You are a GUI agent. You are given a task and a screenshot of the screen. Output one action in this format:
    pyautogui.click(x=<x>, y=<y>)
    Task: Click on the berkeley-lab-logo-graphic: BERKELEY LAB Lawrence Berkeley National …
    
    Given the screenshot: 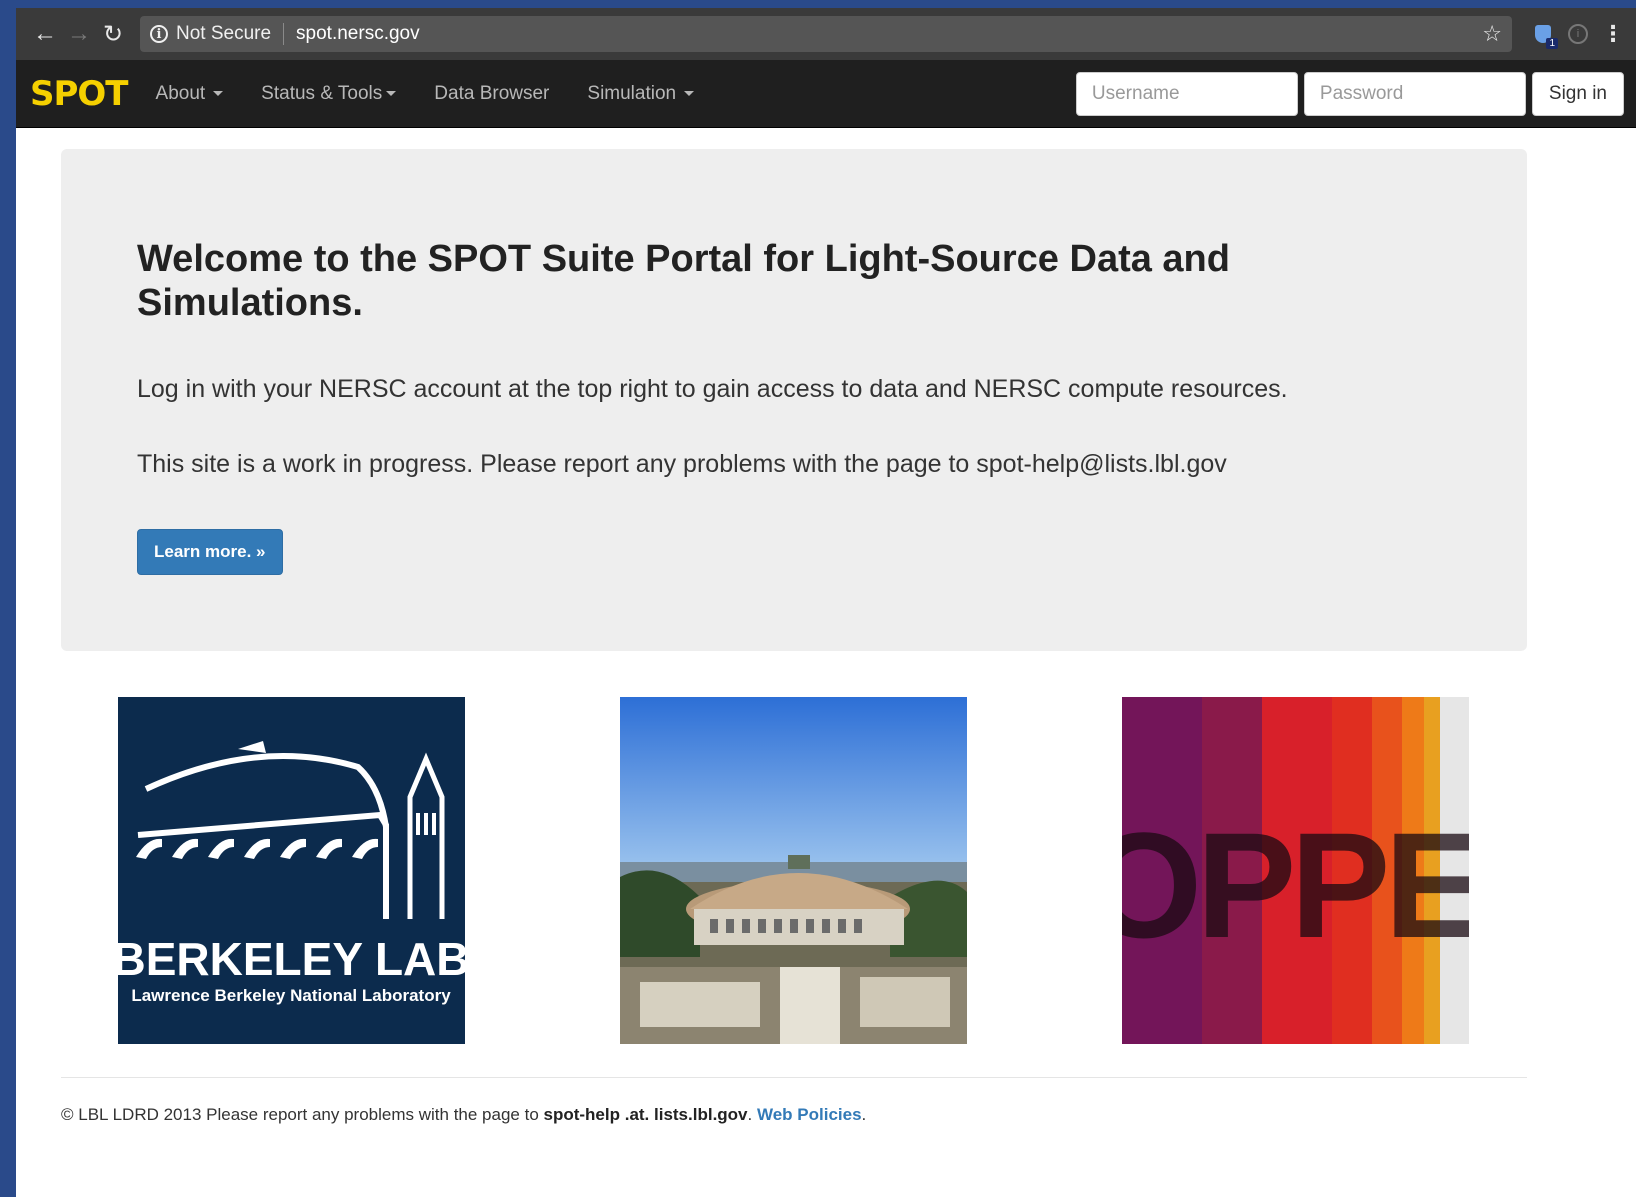 What is the action you would take?
    pyautogui.click(x=291, y=870)
    